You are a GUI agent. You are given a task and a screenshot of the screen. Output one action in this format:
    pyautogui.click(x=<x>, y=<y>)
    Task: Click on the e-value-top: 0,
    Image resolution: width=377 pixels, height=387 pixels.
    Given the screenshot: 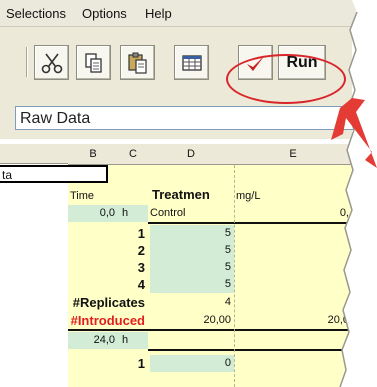 What is the action you would take?
    pyautogui.click(x=293, y=213)
    